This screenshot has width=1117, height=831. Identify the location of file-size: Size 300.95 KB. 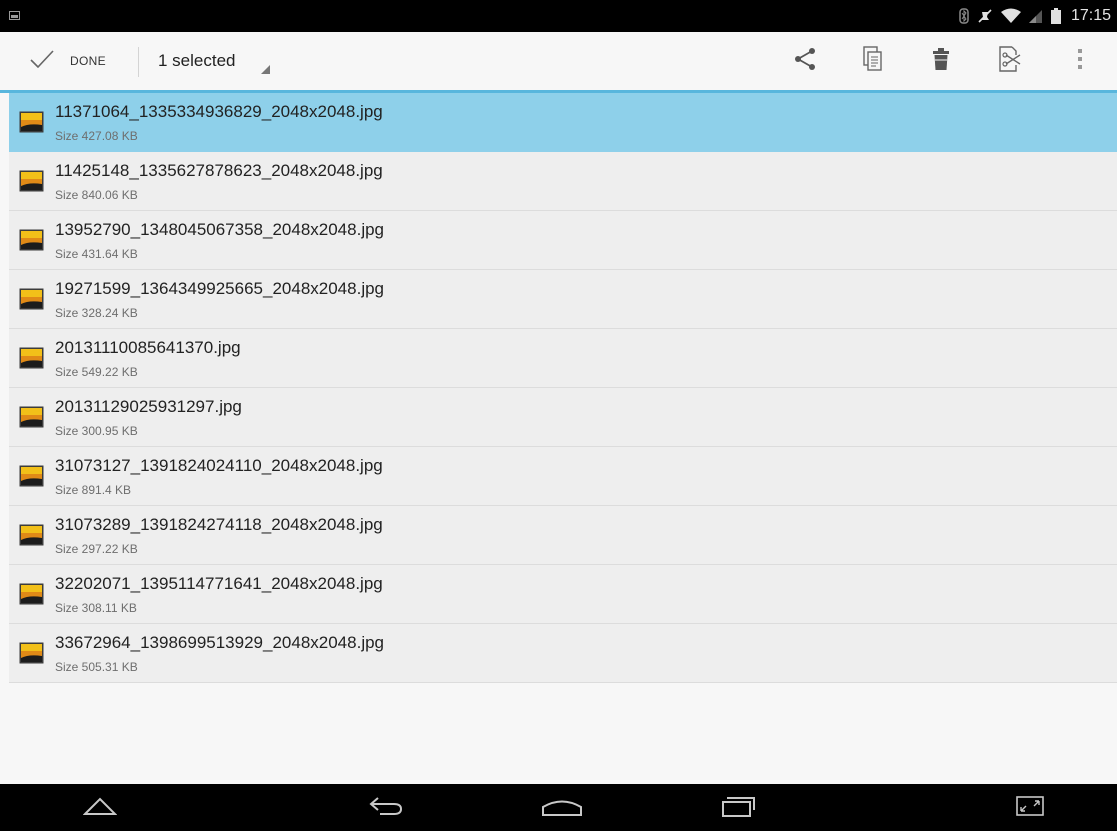
(96, 431).